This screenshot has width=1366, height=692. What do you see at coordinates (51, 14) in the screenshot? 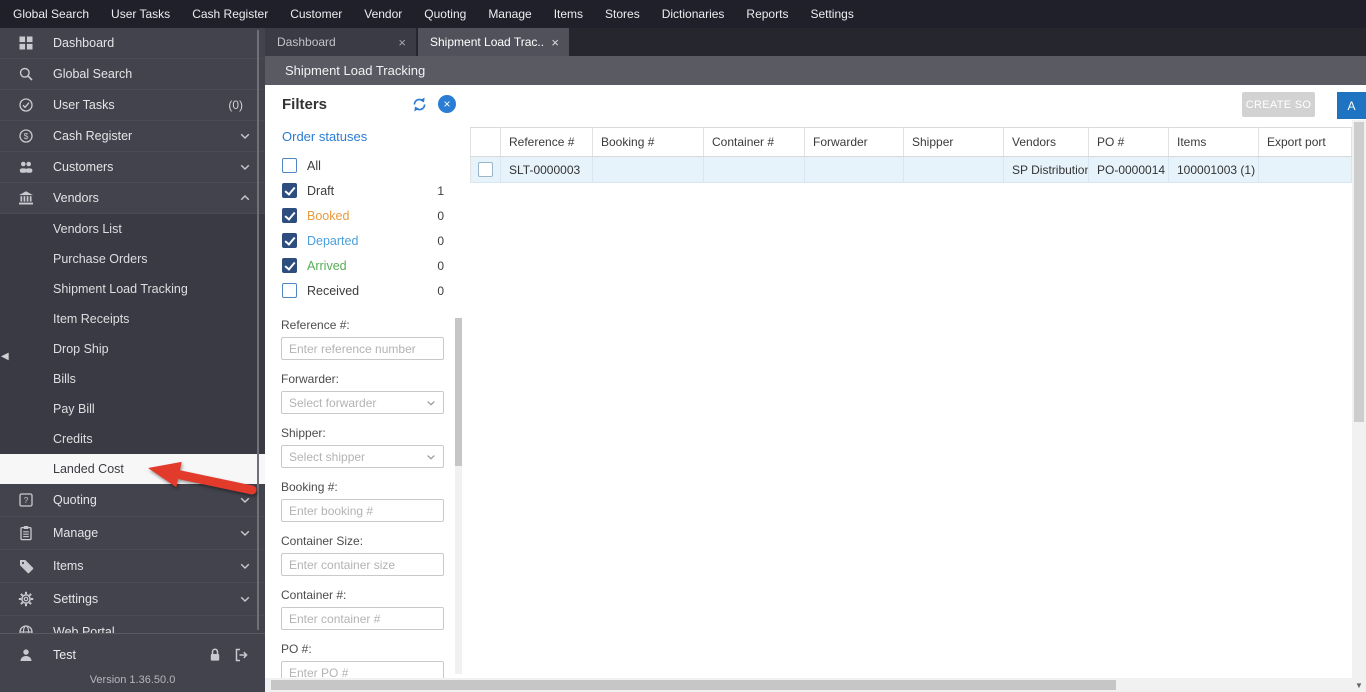
I see `menubar-item-global-search: Global Search` at bounding box center [51, 14].